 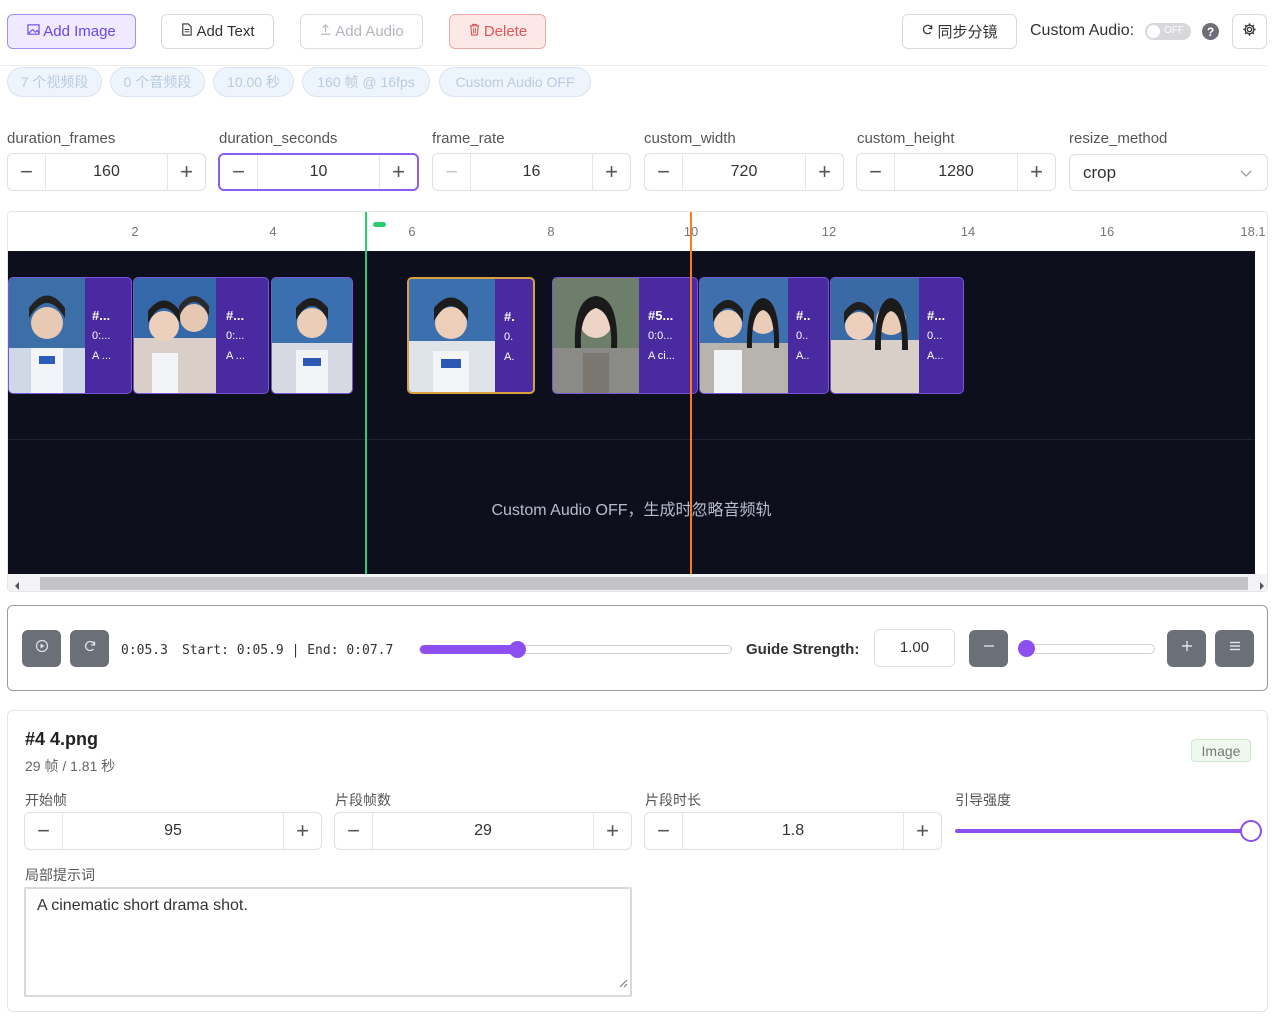 I want to click on add-audio-button: Add Audio, so click(x=361, y=31).